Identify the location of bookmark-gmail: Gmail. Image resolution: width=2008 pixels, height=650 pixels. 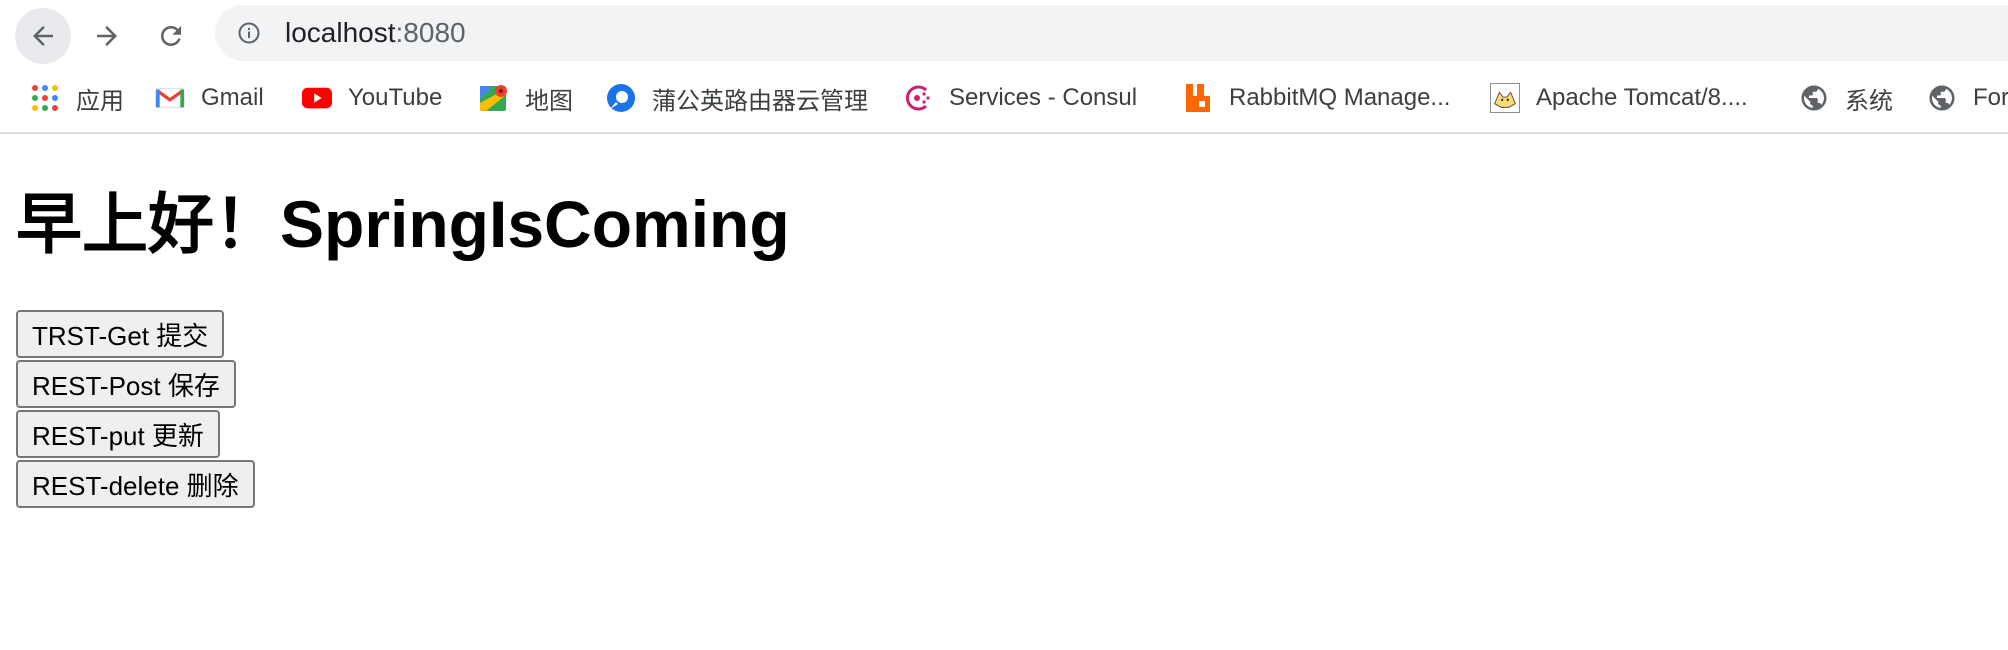
(209, 98).